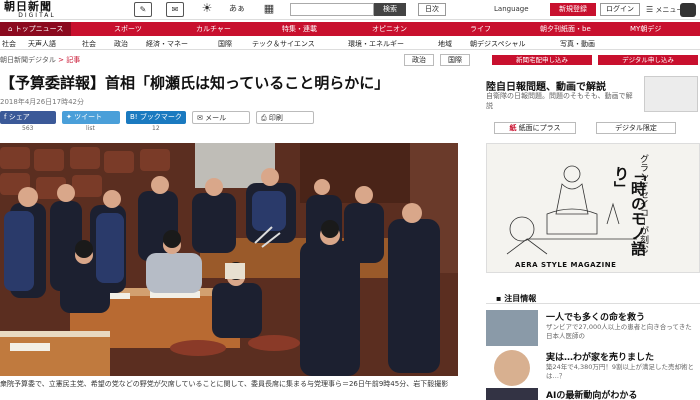  What do you see at coordinates (156, 128) in the screenshot?
I see `bookmark-count: 12` at bounding box center [156, 128].